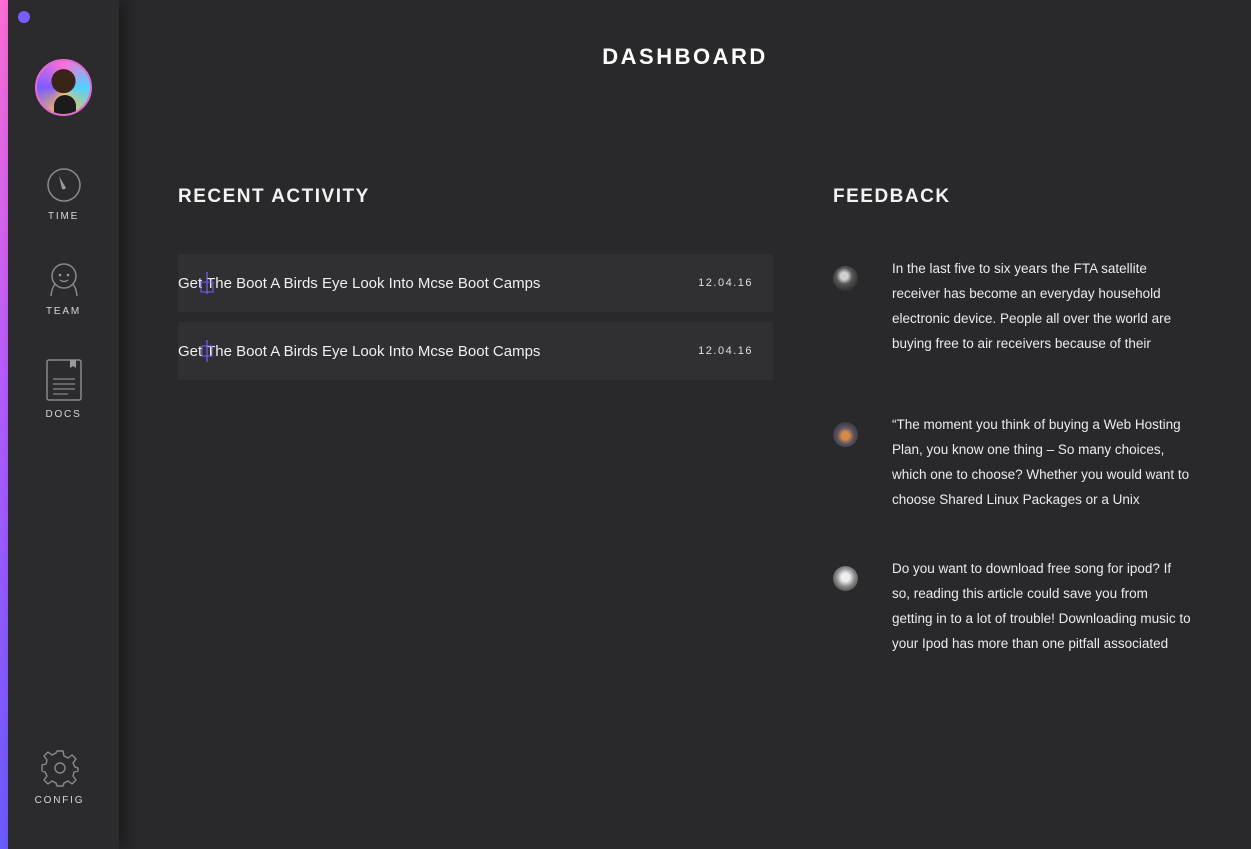 This screenshot has height=849, width=1251. Describe the element at coordinates (63, 216) in the screenshot. I see `sidebar-item-label: TIME` at that location.